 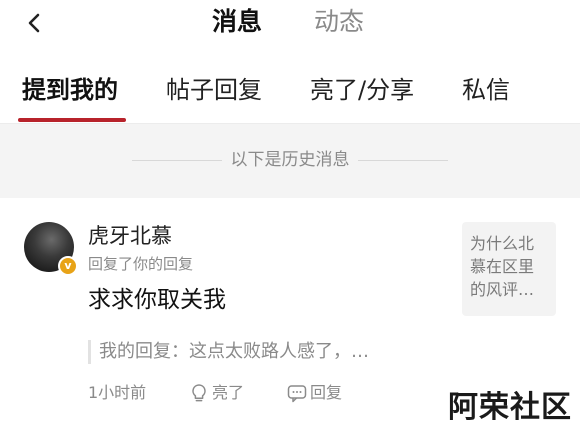 What do you see at coordinates (486, 90) in the screenshot?
I see `subtab-private-messages: 私信` at bounding box center [486, 90].